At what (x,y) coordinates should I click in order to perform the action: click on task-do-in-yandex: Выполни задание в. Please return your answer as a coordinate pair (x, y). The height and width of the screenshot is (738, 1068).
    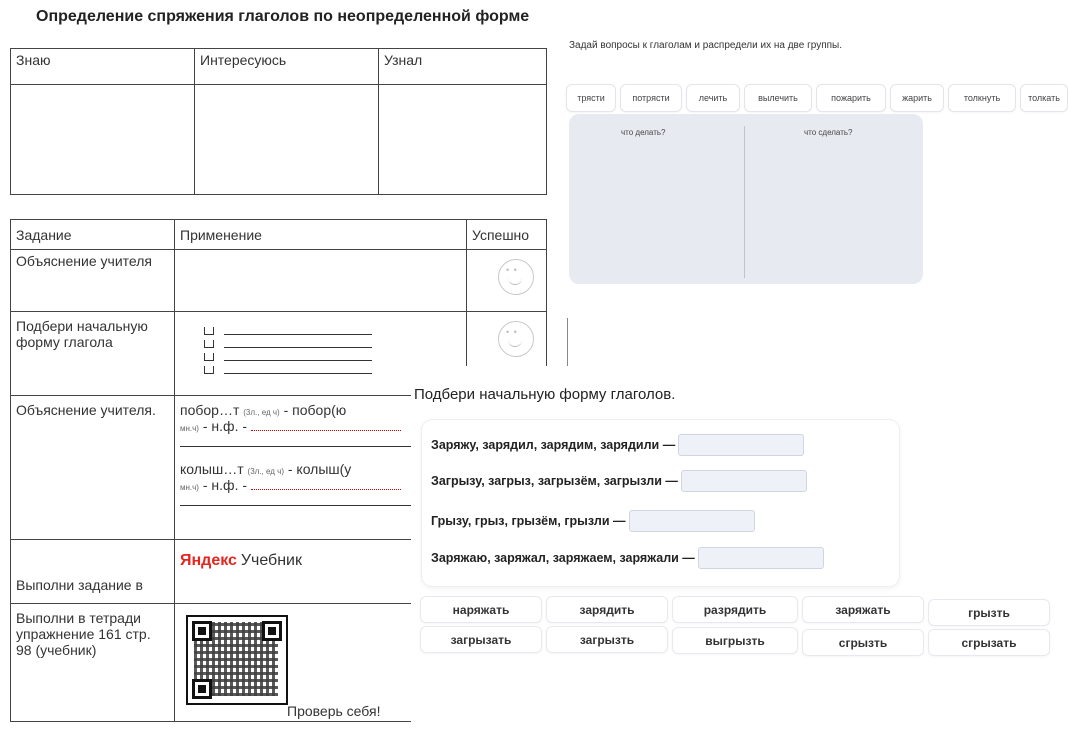
    Looking at the image, I should click on (92, 571).